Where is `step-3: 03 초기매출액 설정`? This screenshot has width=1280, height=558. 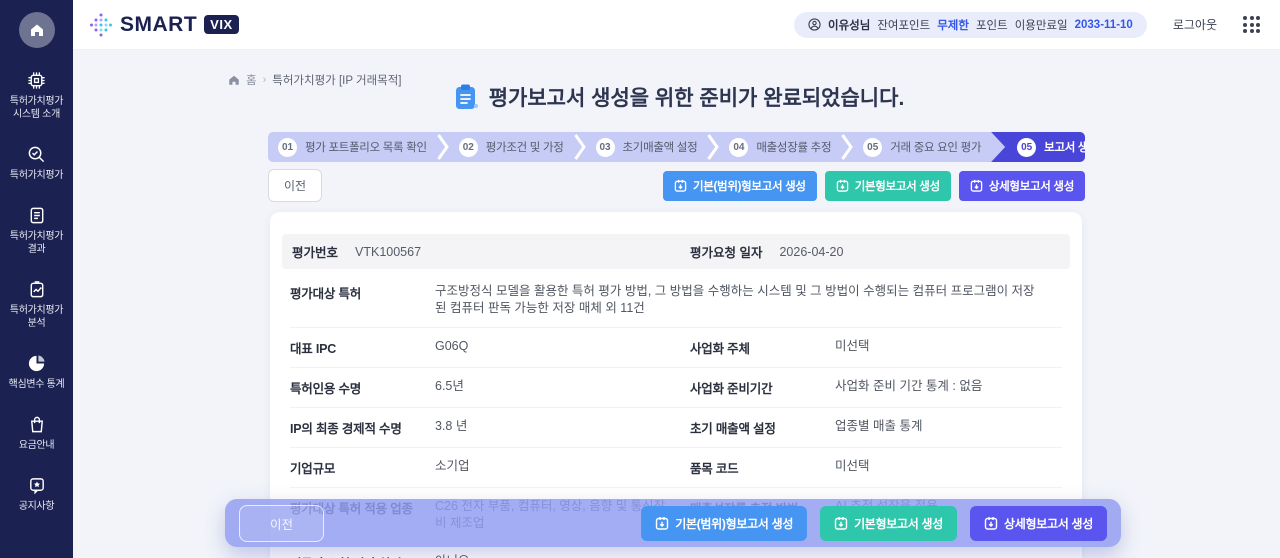
step-3: 03 초기매출액 설정 is located at coordinates (647, 147).